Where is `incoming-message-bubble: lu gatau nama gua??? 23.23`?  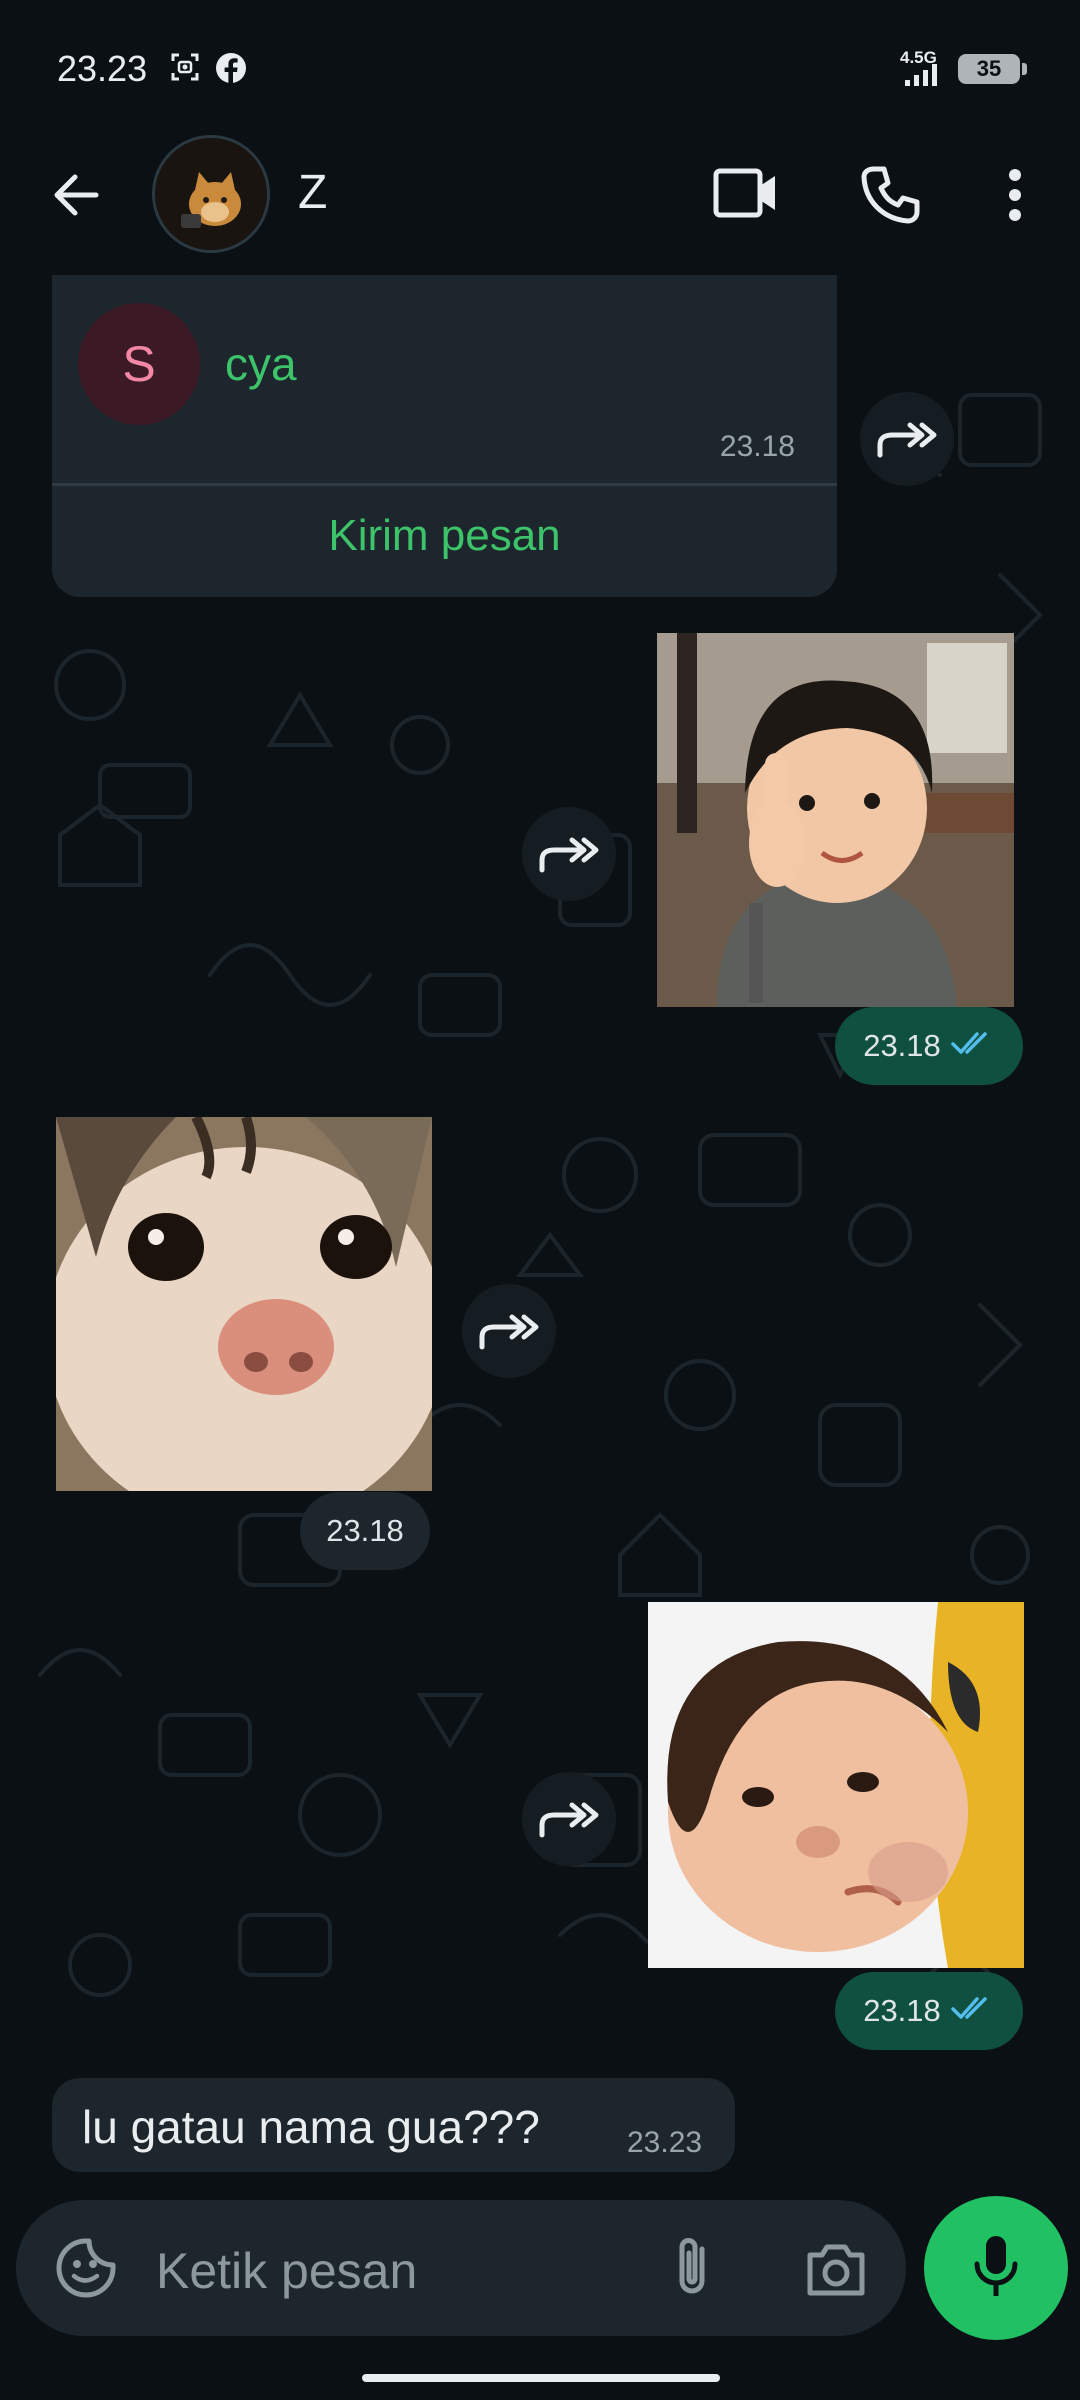
incoming-message-bubble: lu gatau nama gua??? 23.23 is located at coordinates (393, 2125).